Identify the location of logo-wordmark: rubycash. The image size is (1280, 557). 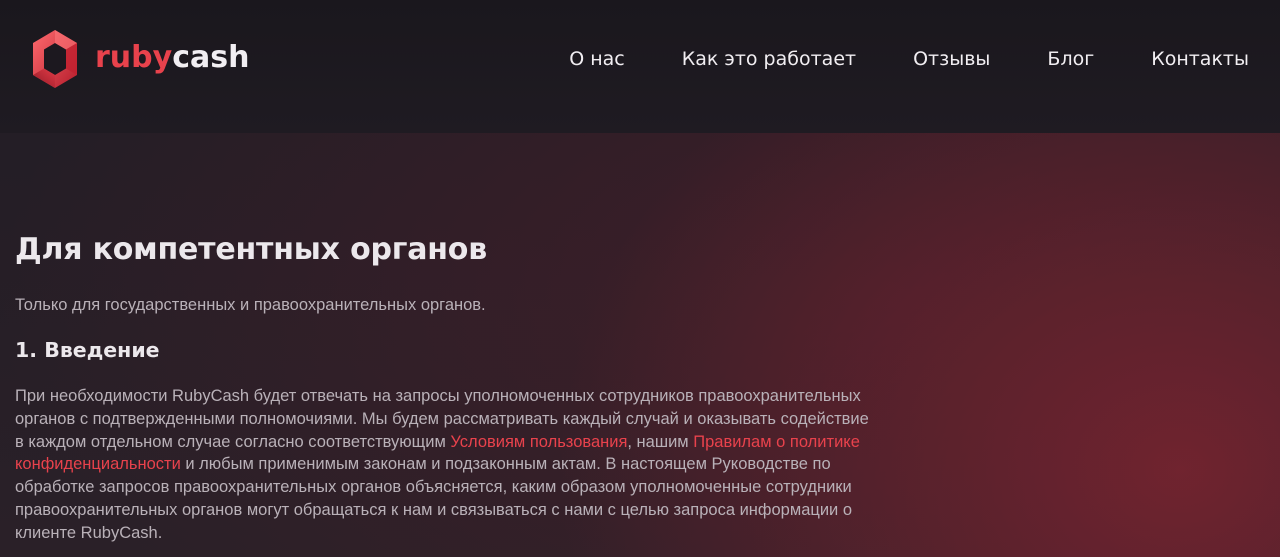
(172, 58).